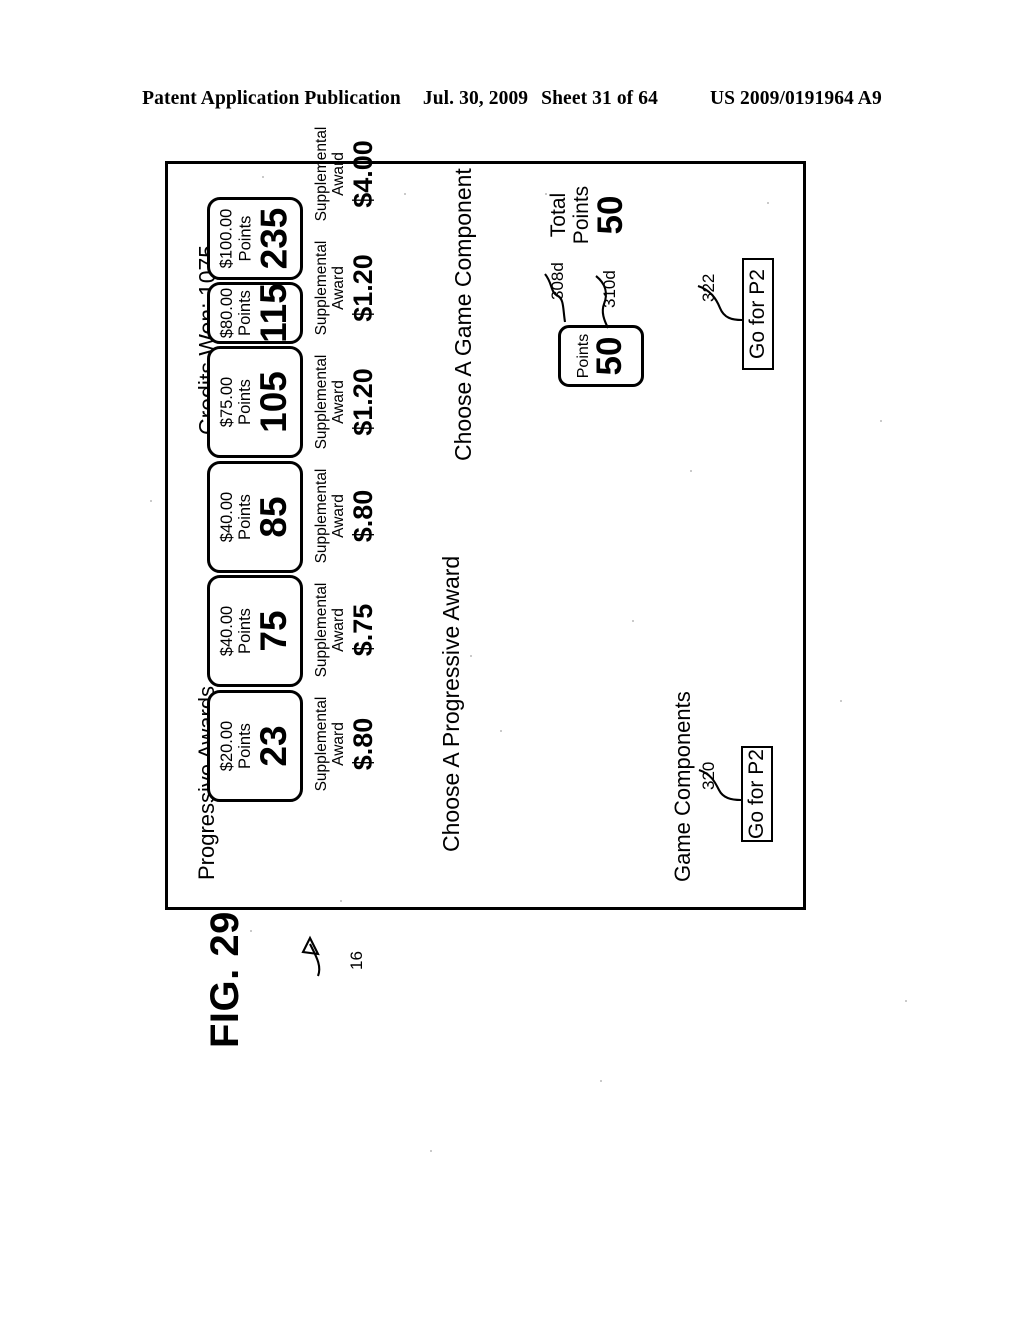 This screenshot has width=1024, height=1320. I want to click on award-amount: $75.00, so click(226, 402).